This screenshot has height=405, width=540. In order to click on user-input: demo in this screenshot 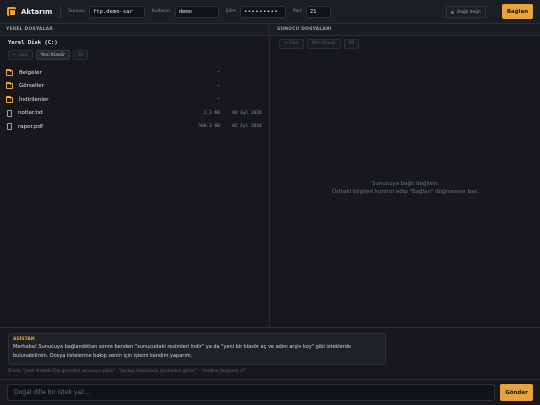, I will do `click(196, 11)`.